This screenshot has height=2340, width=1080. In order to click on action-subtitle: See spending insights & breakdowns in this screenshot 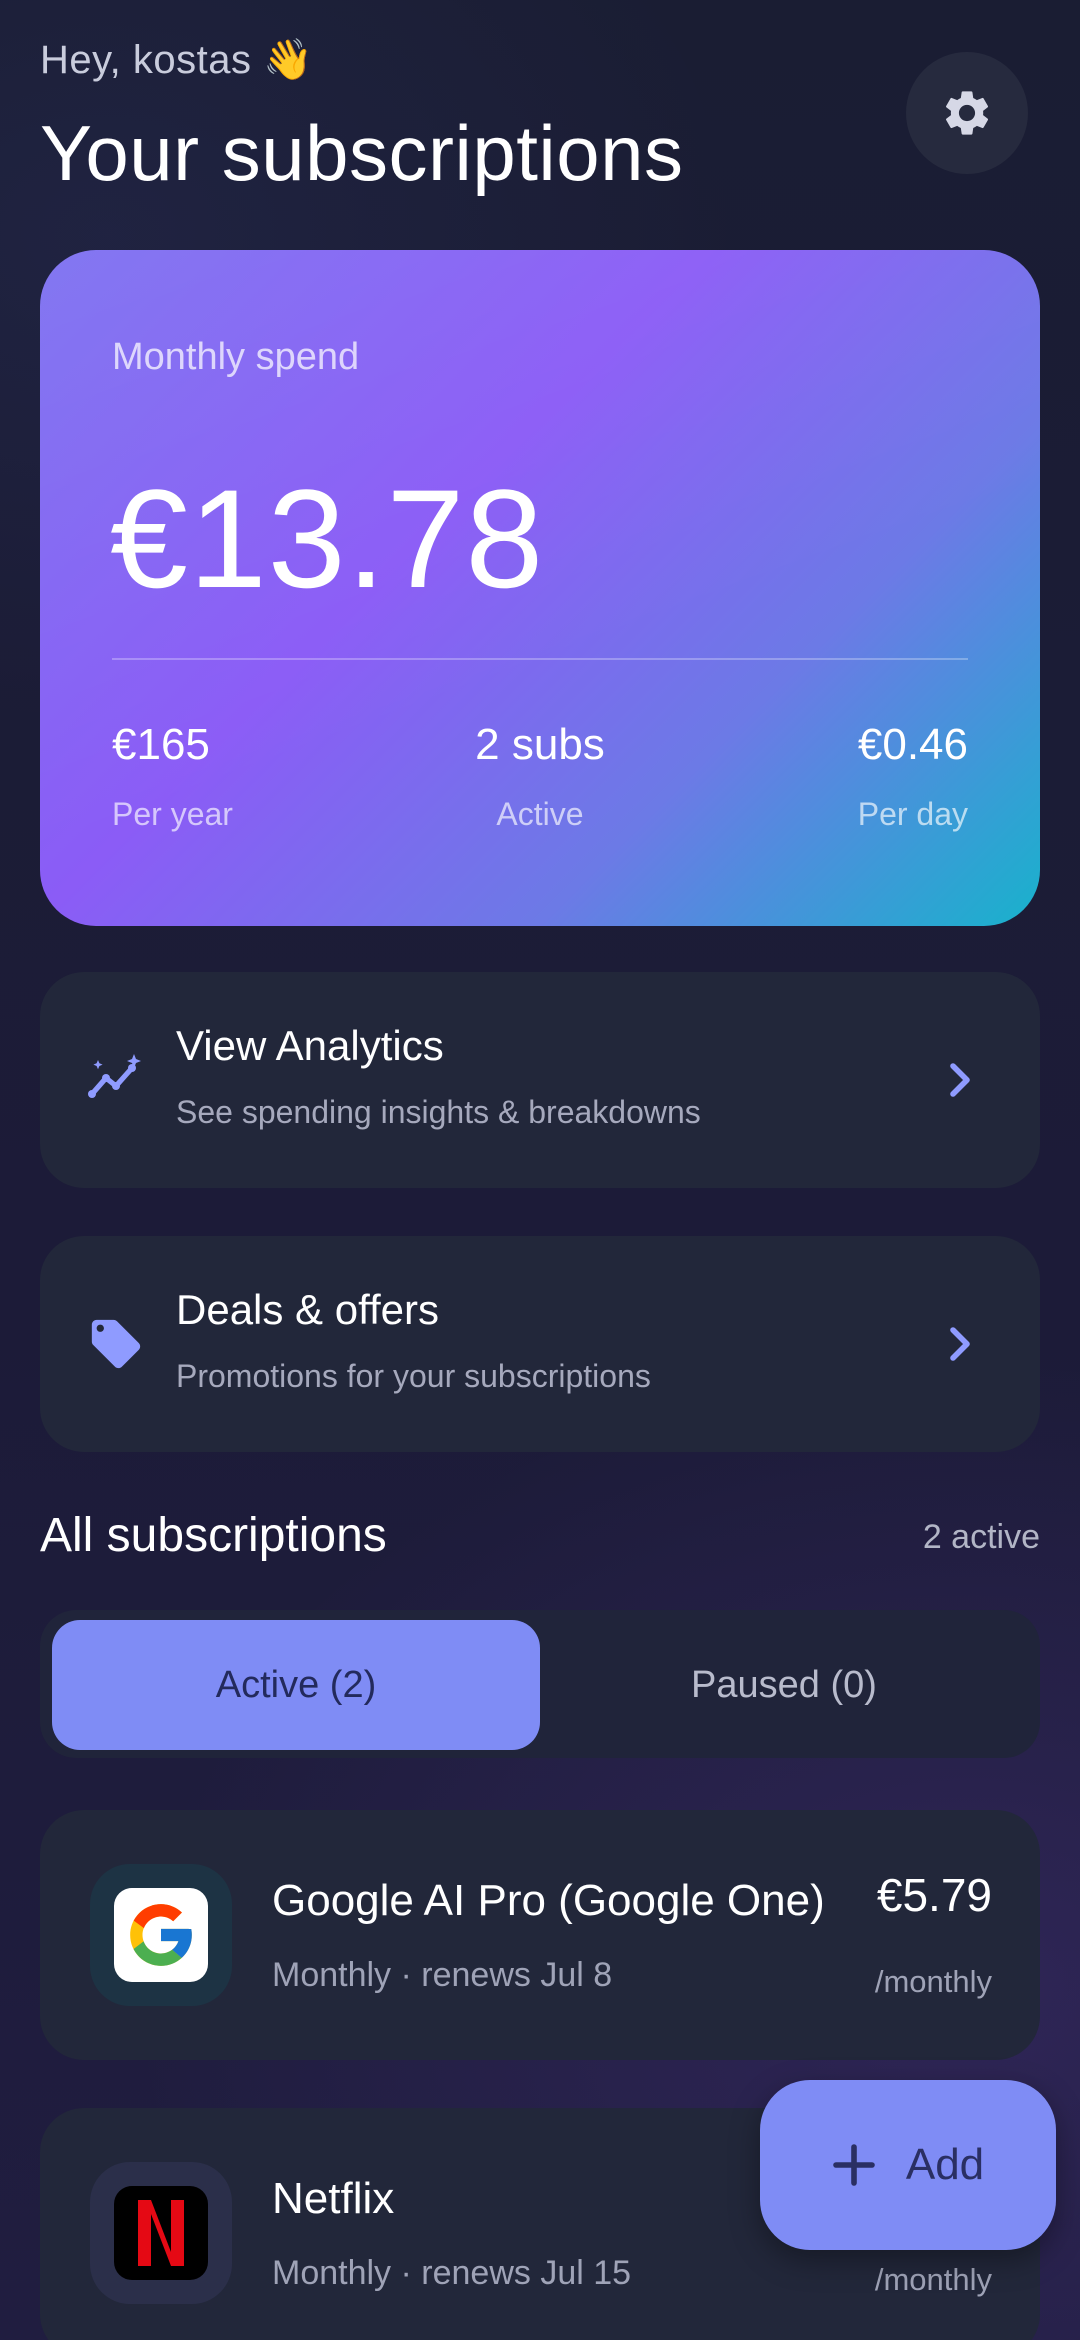, I will do `click(438, 1112)`.